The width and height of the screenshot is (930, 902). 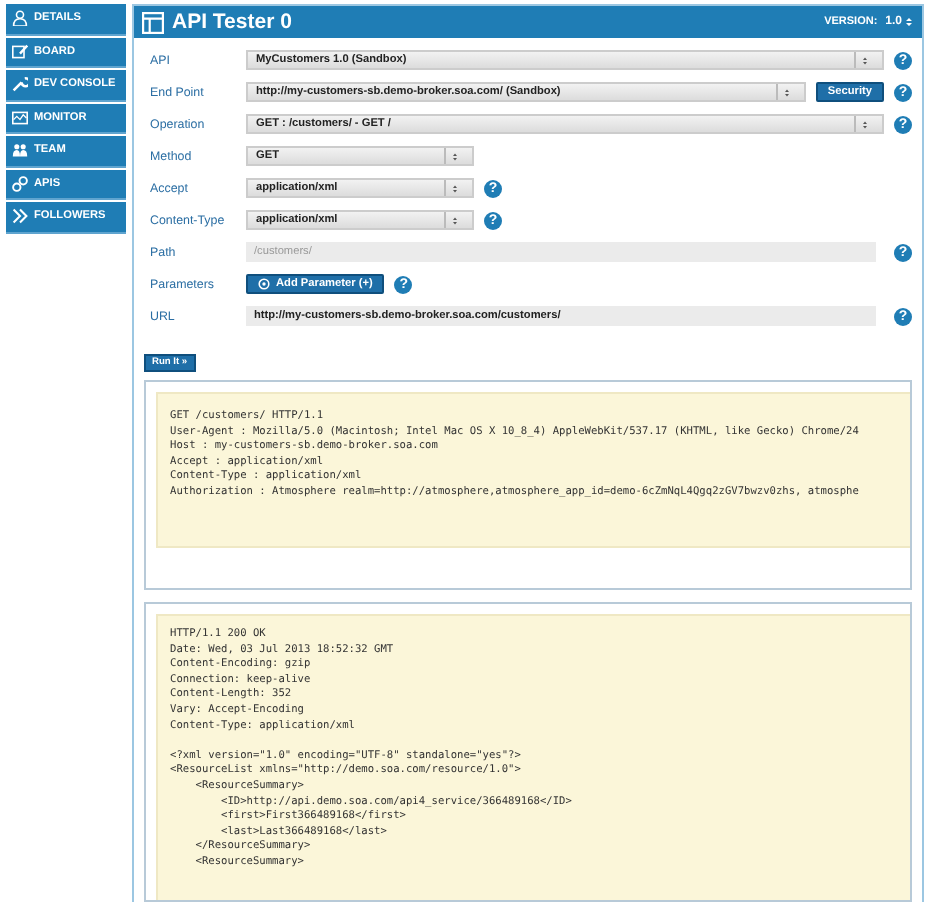 I want to click on people-icon, so click(x=20, y=150).